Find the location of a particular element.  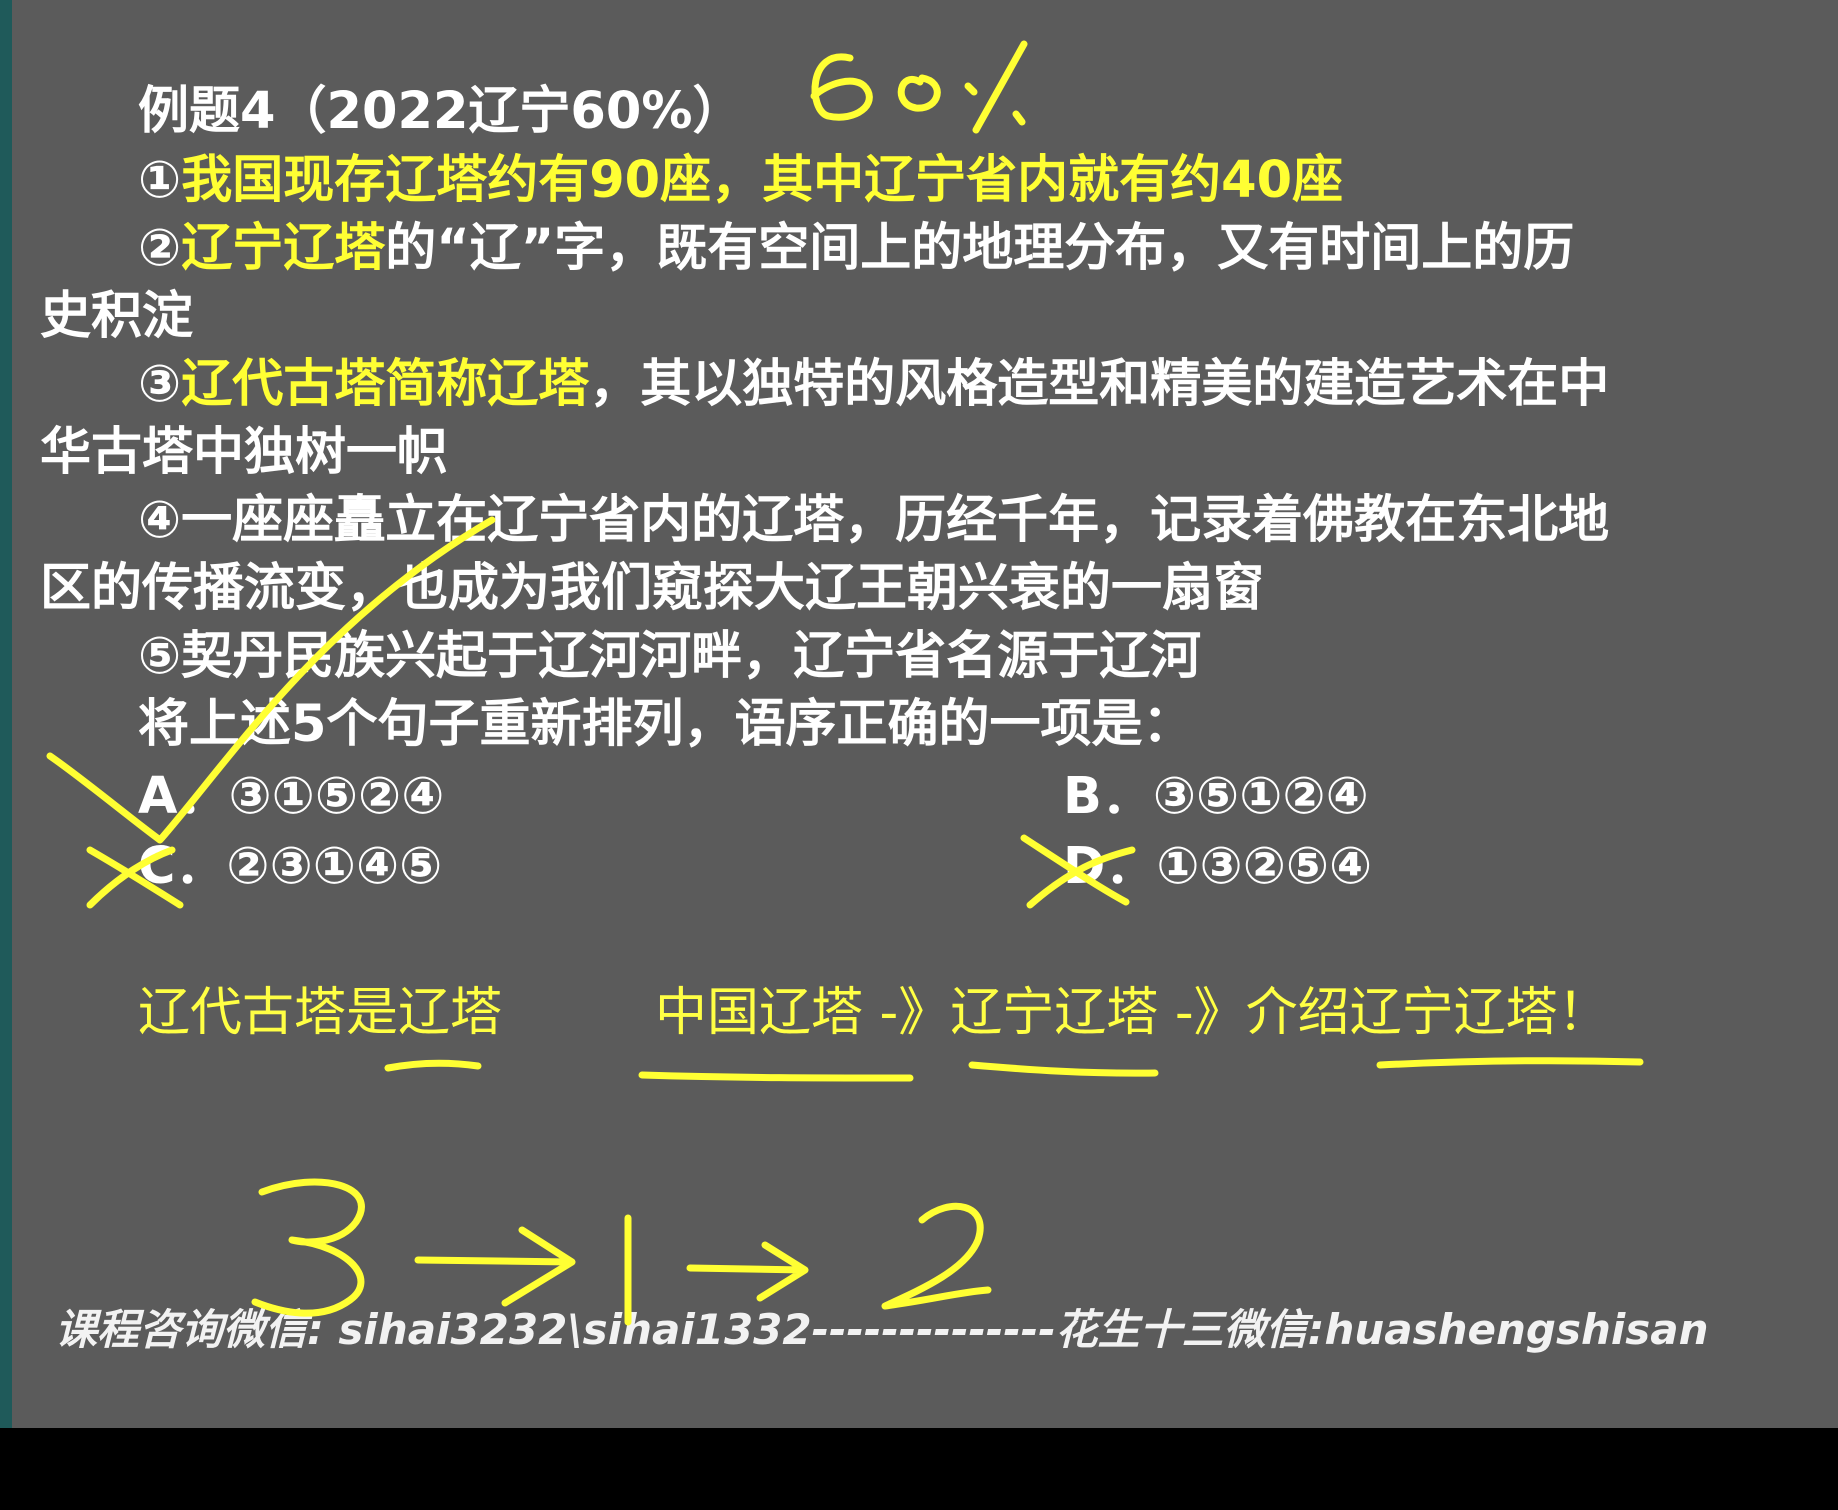

sentence-1-number: ① is located at coordinates (160, 180).